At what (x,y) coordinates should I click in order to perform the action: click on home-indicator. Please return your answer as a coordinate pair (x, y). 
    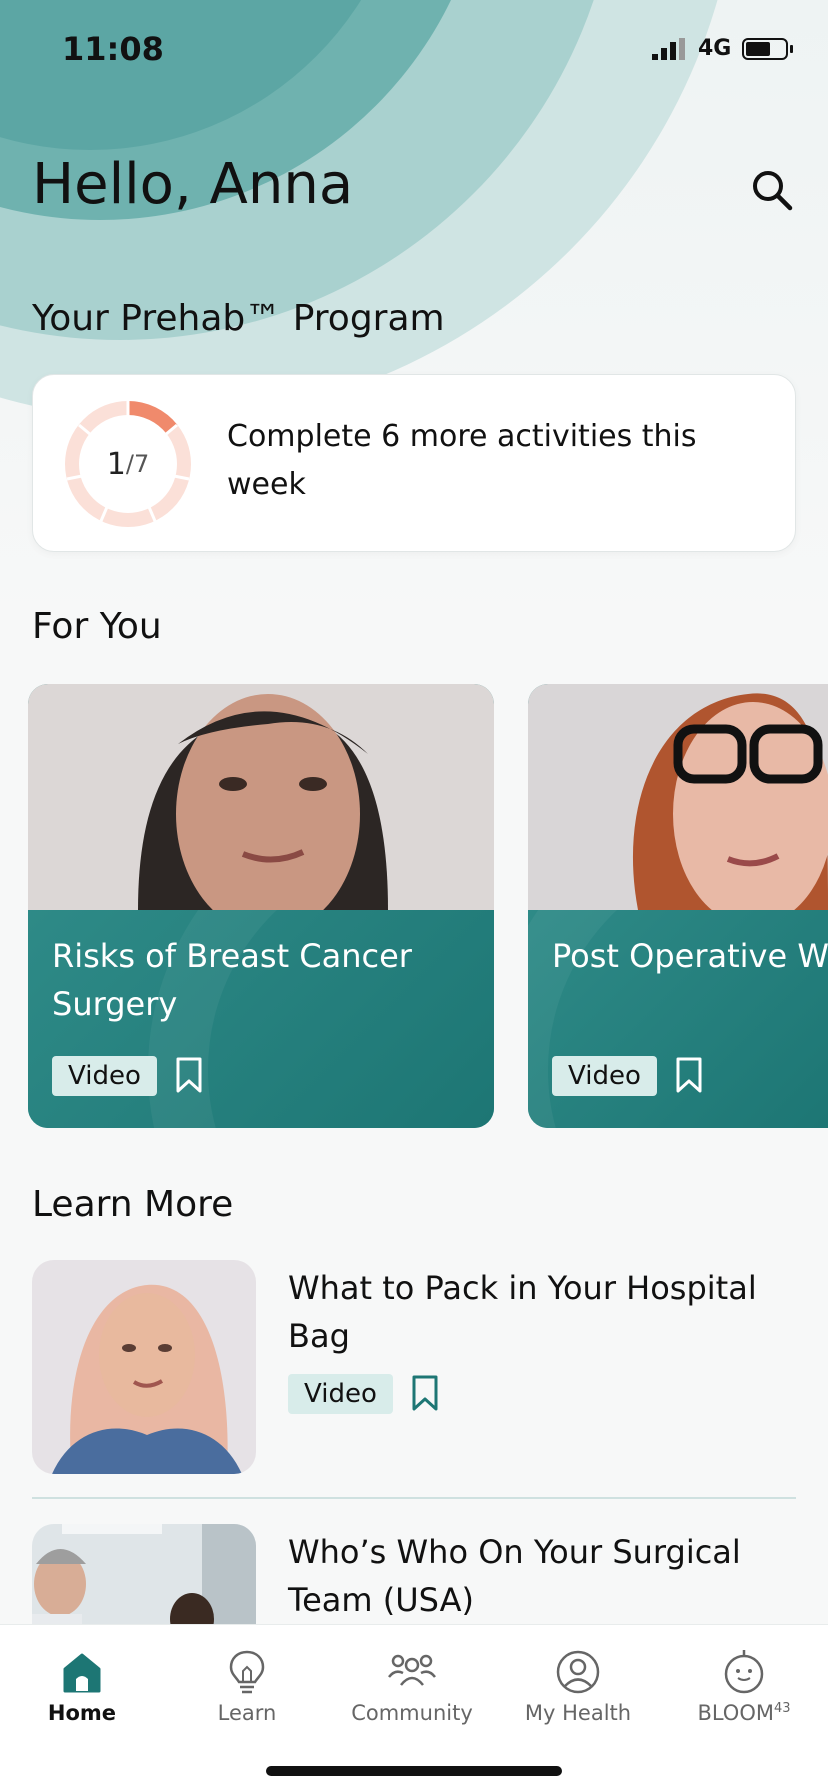
    Looking at the image, I should click on (414, 1771).